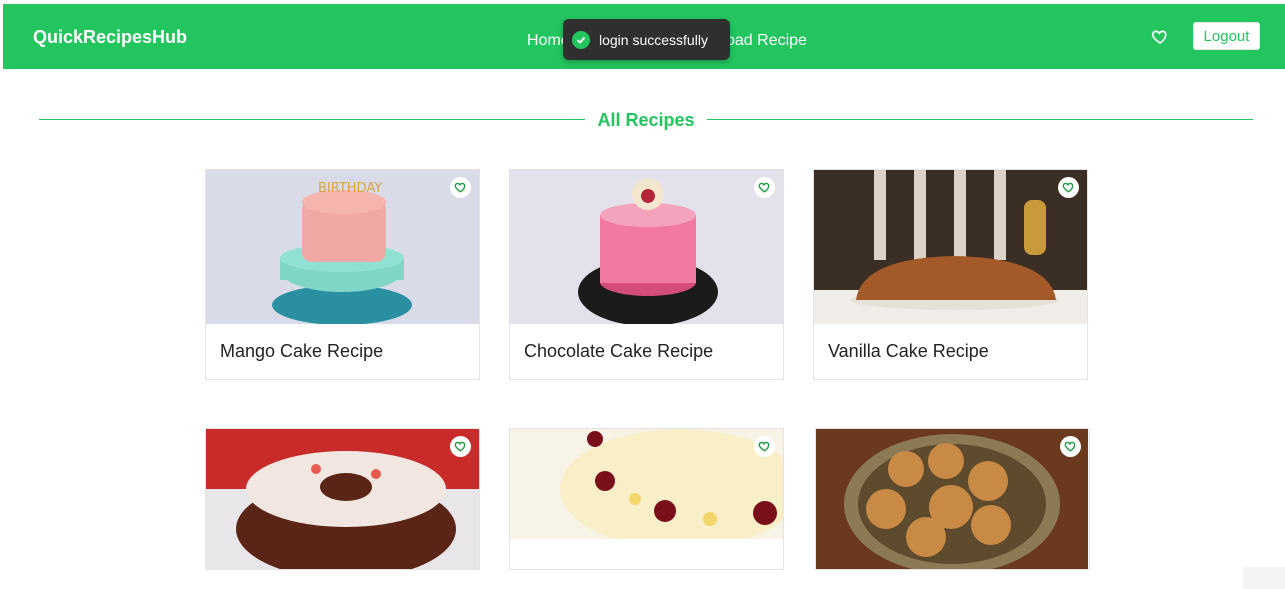  I want to click on recipe-card: Chocolate Cake Recipe, so click(646, 274).